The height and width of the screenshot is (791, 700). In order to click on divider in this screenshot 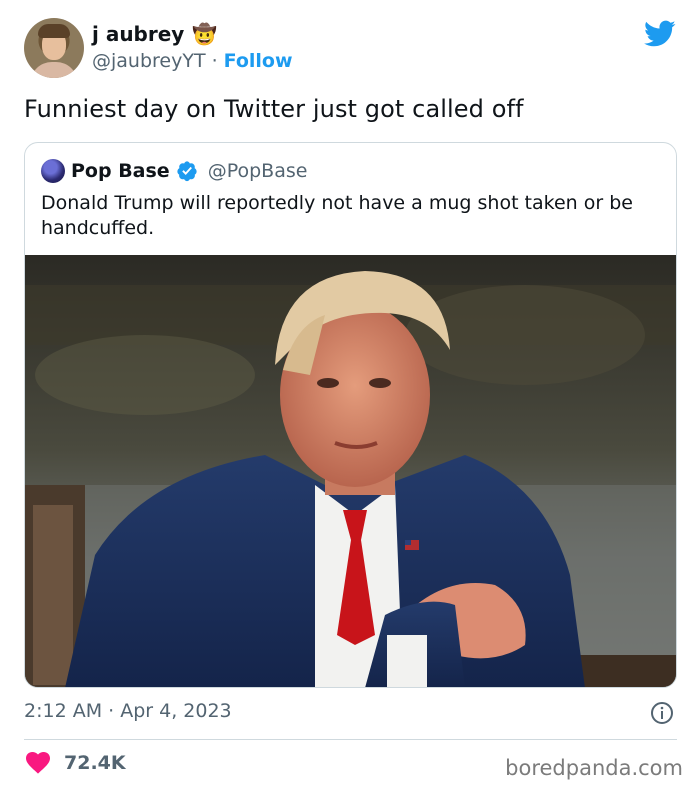, I will do `click(350, 739)`.